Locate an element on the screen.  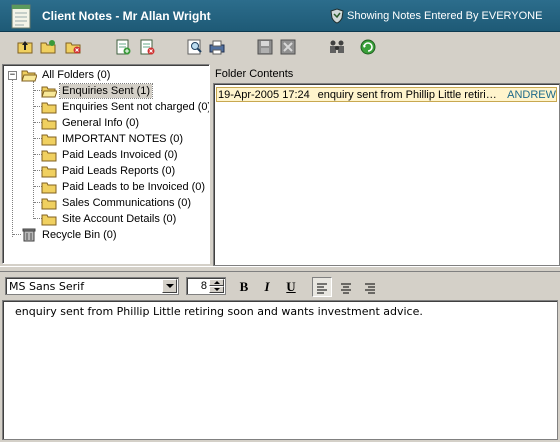
tree-item-enquiries-not-charged: Enquiries Sent not charged (0) is located at coordinates (125, 107).